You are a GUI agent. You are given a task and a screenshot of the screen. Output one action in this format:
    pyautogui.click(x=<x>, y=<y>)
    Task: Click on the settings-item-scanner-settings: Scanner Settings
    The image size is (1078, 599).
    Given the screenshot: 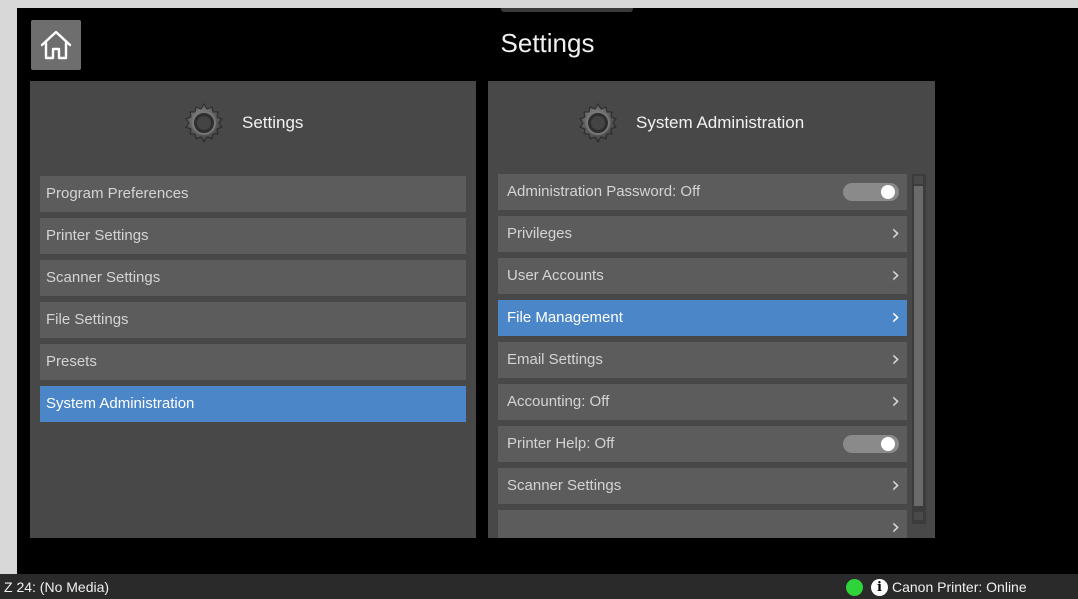 What is the action you would take?
    pyautogui.click(x=253, y=278)
    